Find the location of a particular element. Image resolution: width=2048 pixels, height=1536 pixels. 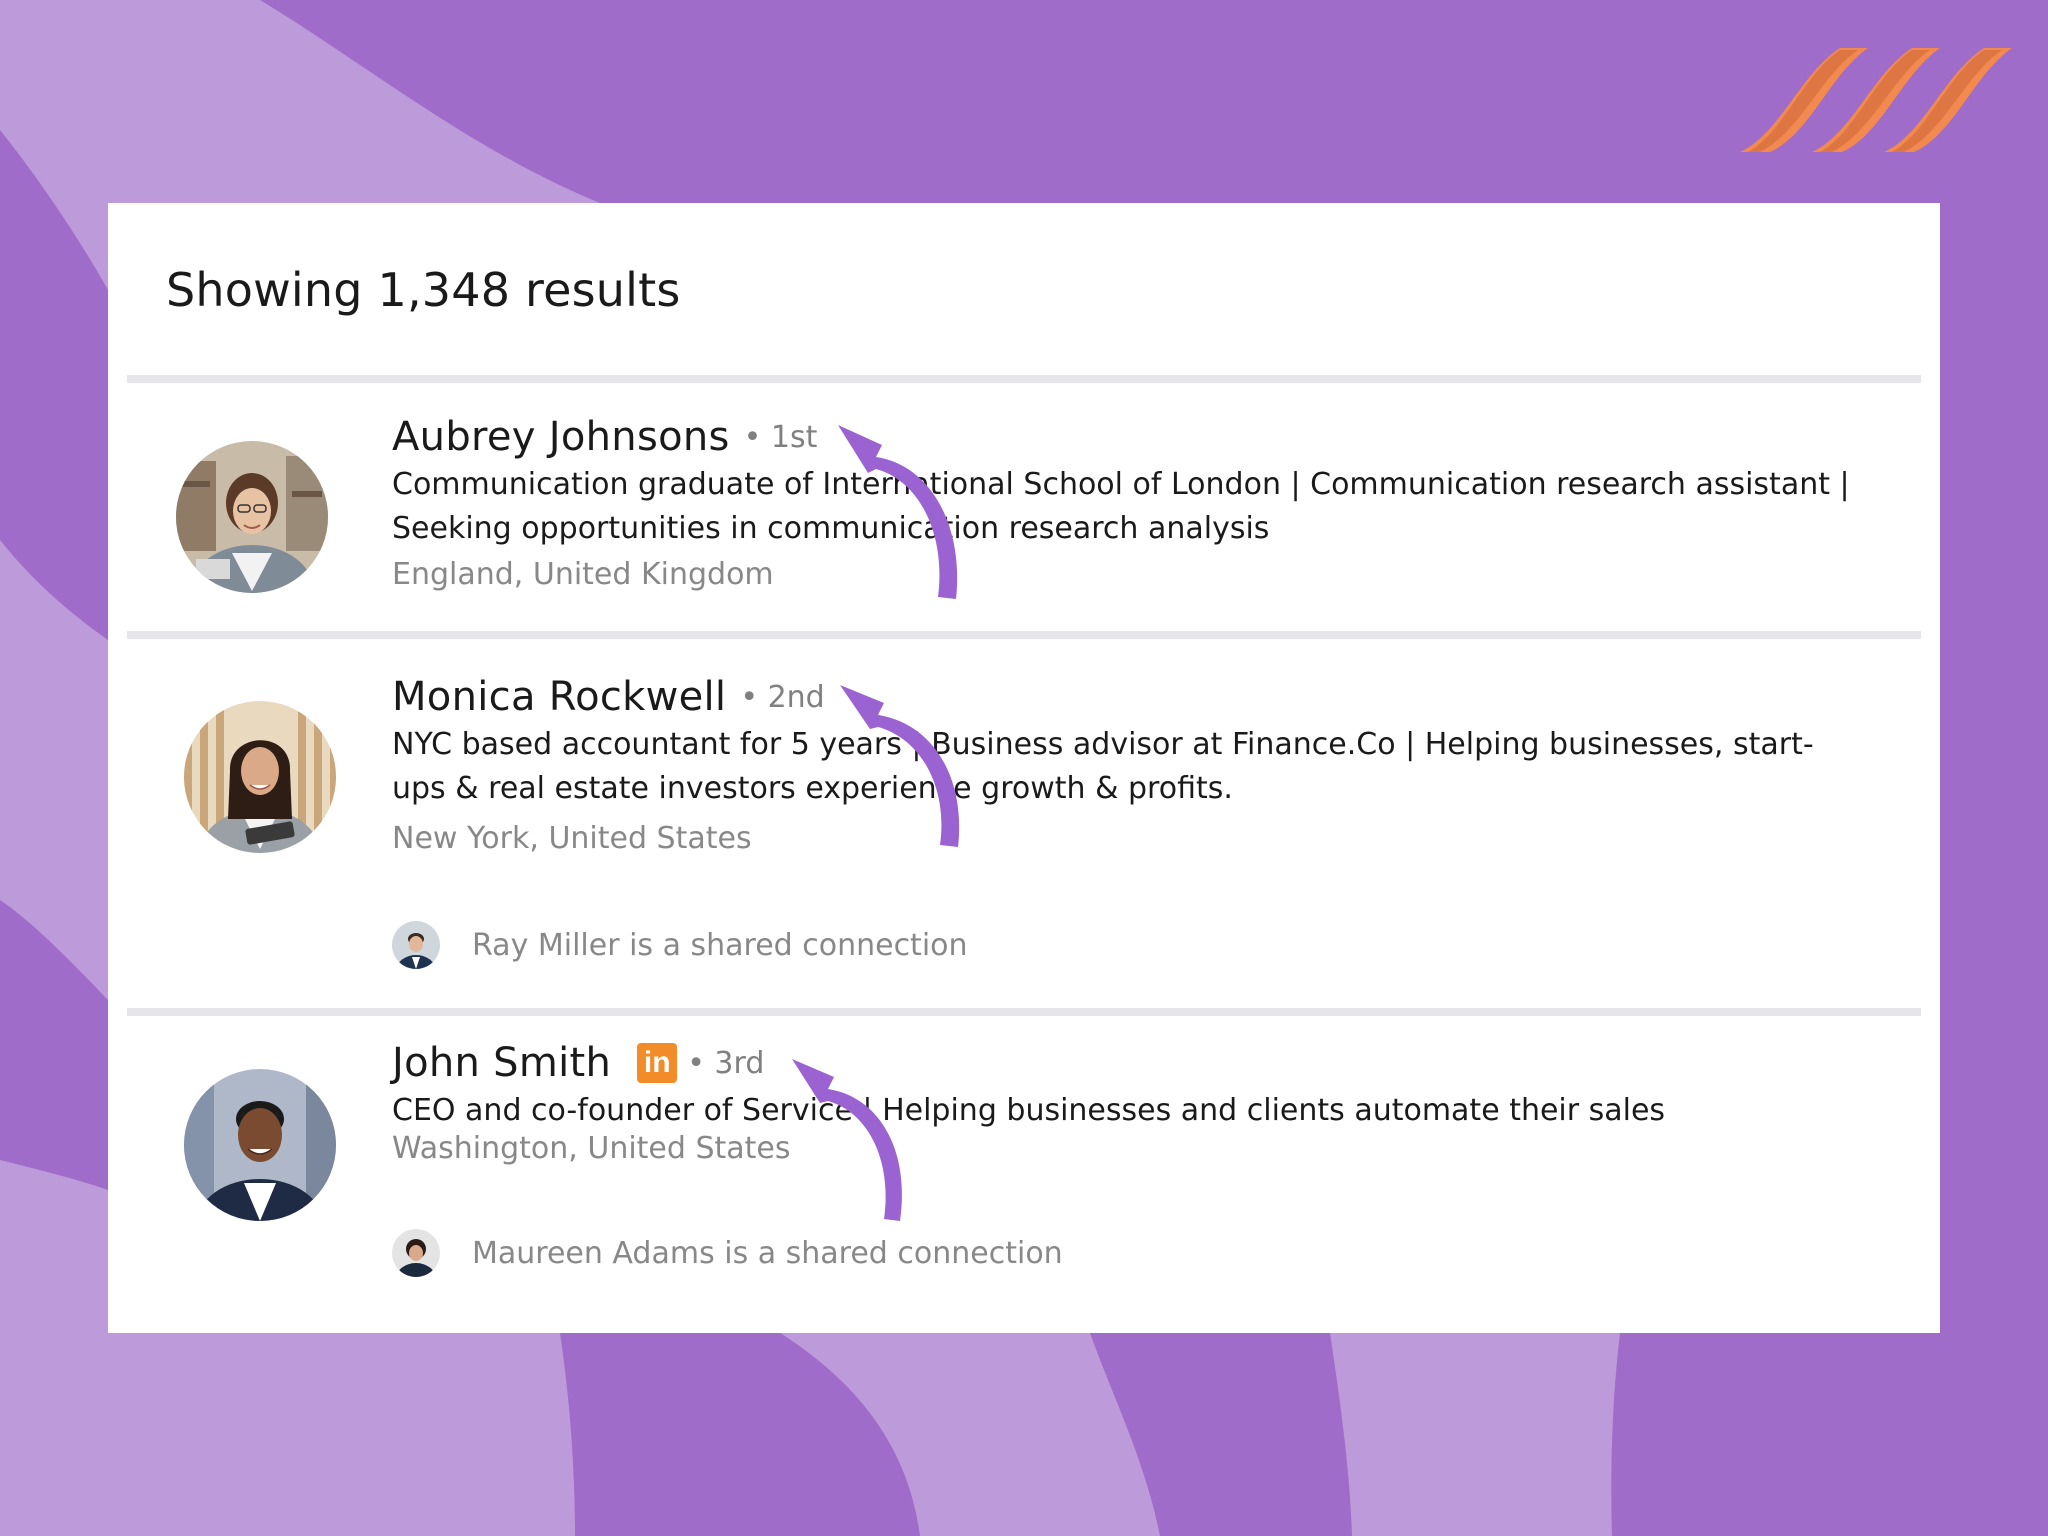

connection-degree: • 2nd is located at coordinates (782, 697).